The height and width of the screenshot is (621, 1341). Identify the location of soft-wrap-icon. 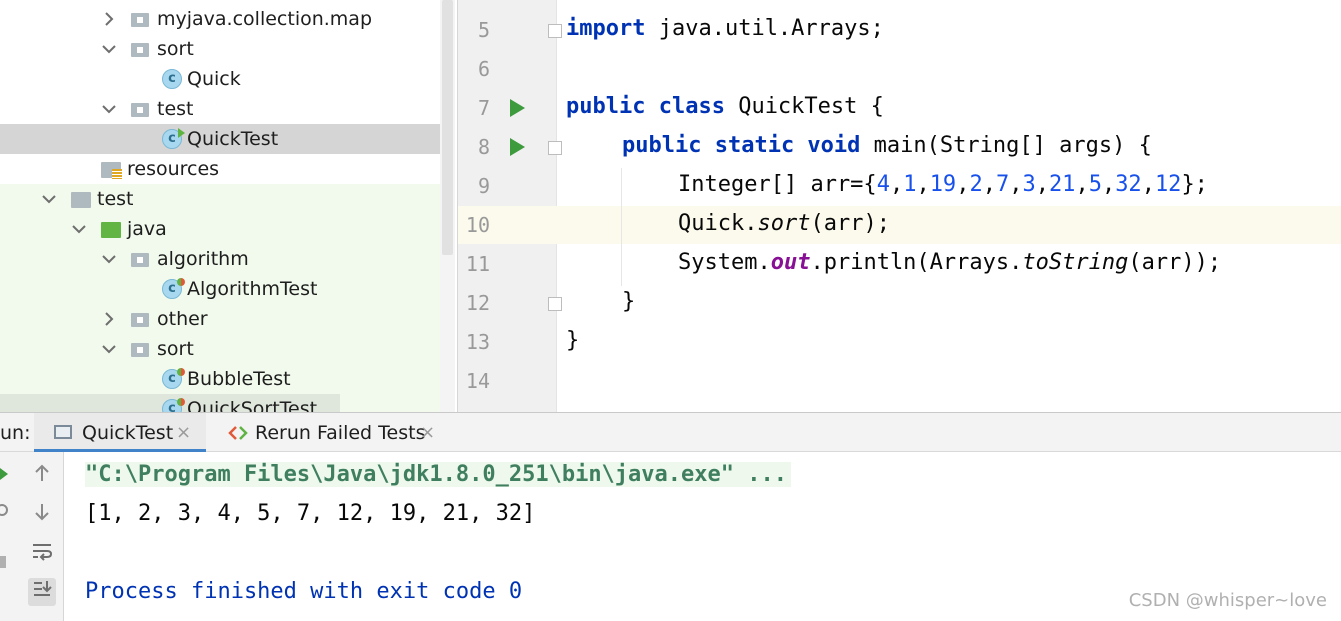
(42, 554).